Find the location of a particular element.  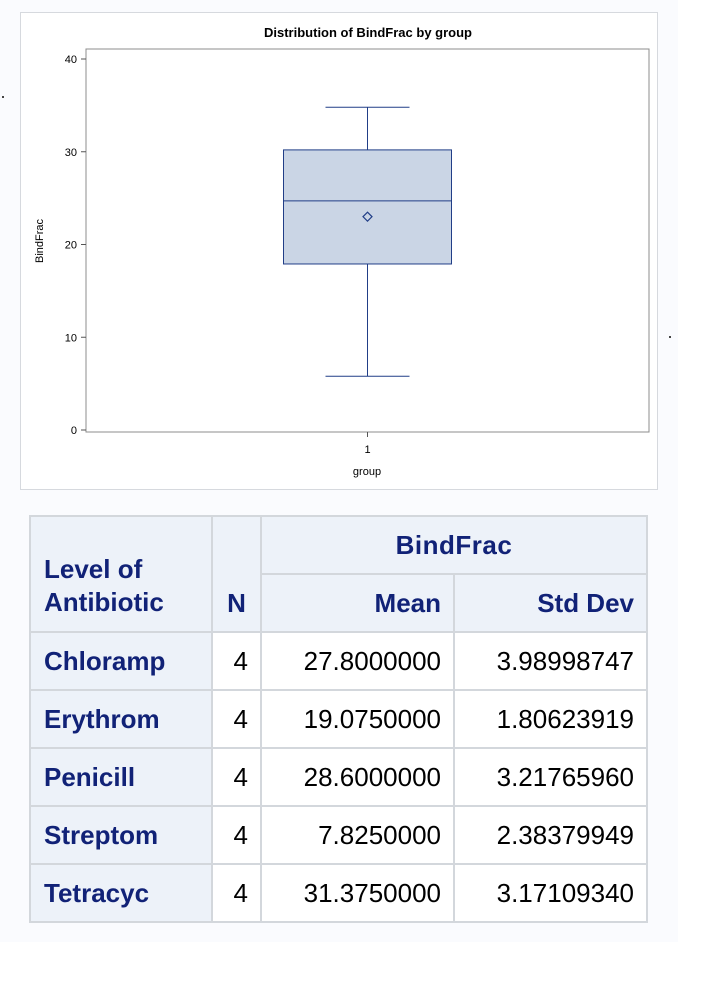

row-level: Penicill is located at coordinates (121, 777).